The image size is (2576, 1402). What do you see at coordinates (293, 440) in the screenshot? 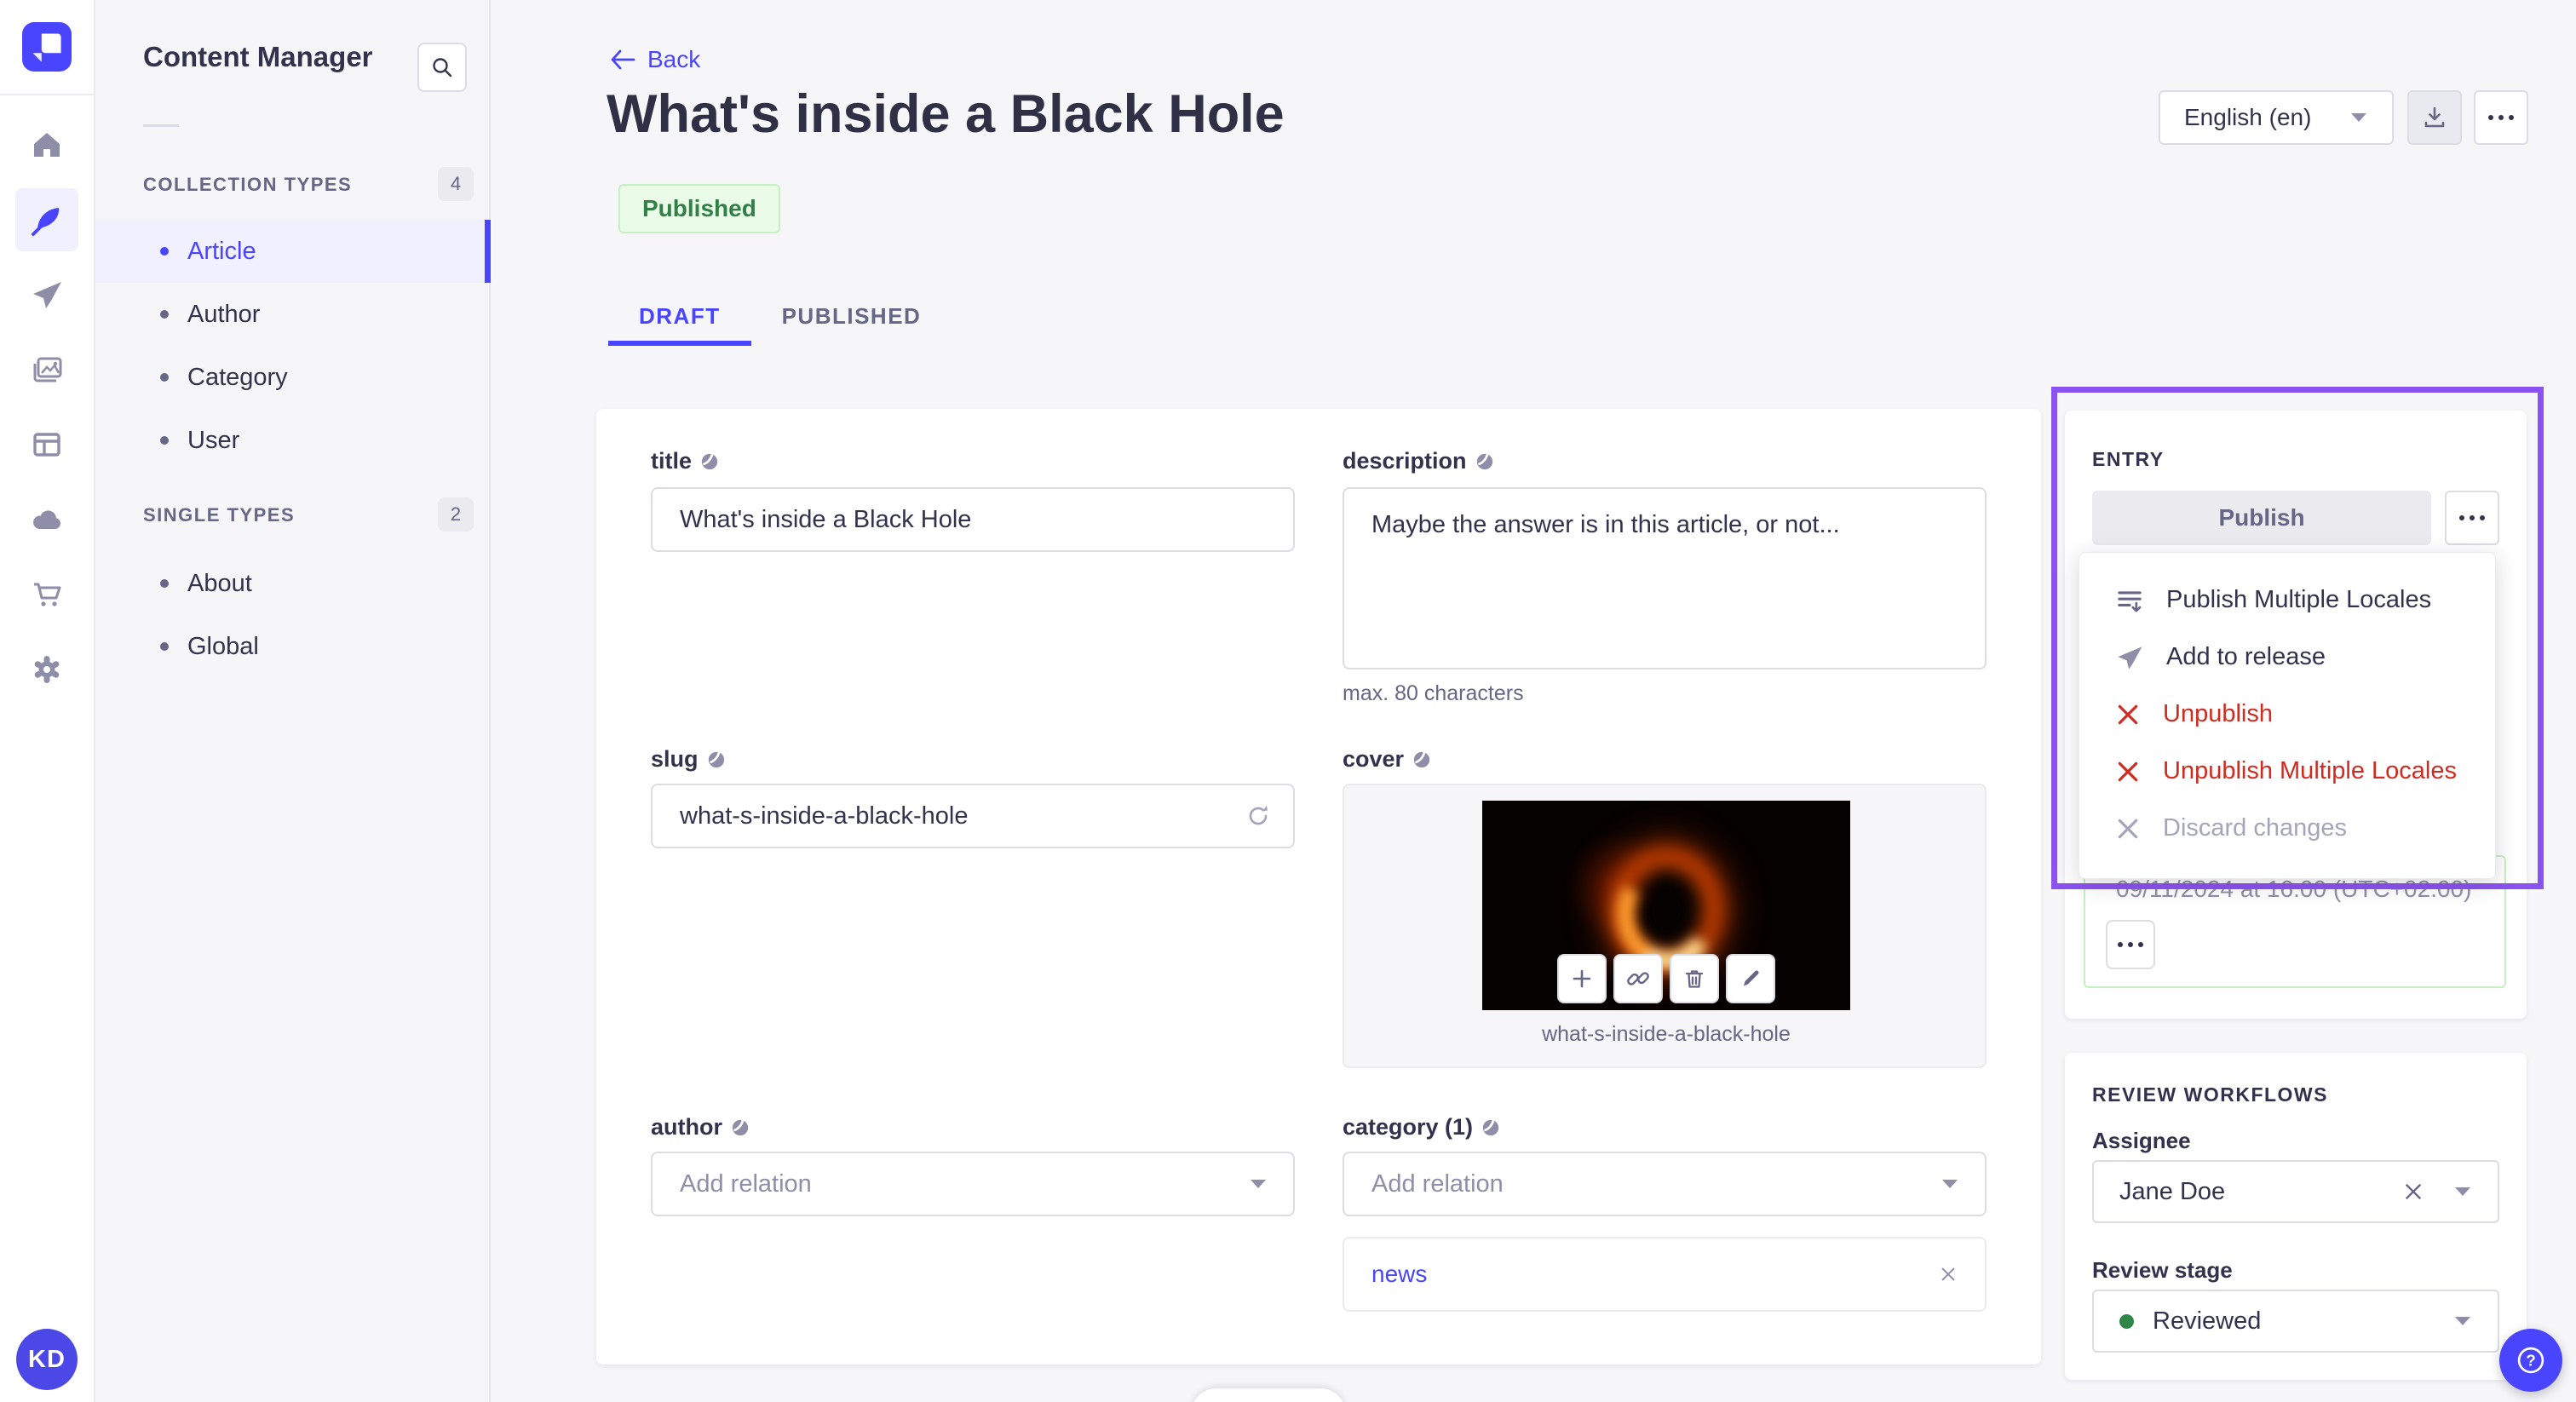
I see `sidebar-item-user: User` at bounding box center [293, 440].